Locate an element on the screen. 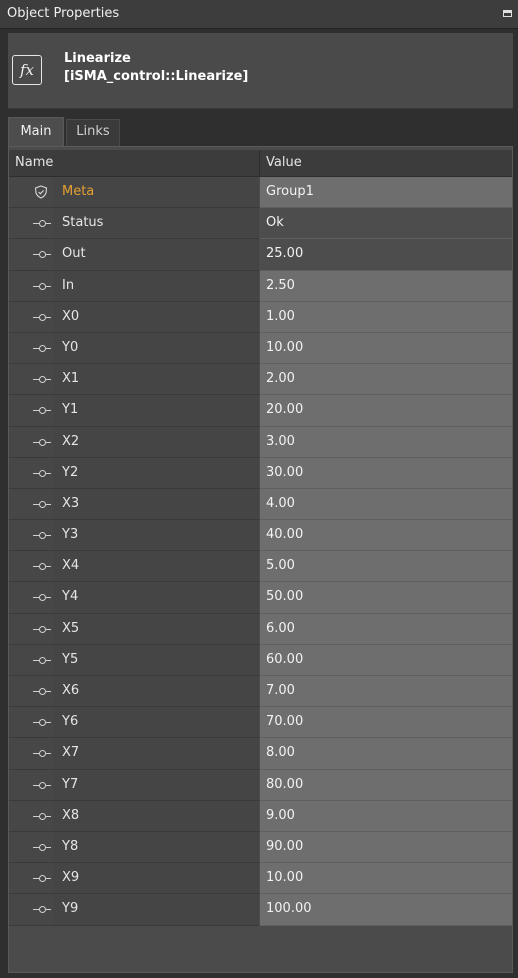  tab-main: Main is located at coordinates (36, 132).